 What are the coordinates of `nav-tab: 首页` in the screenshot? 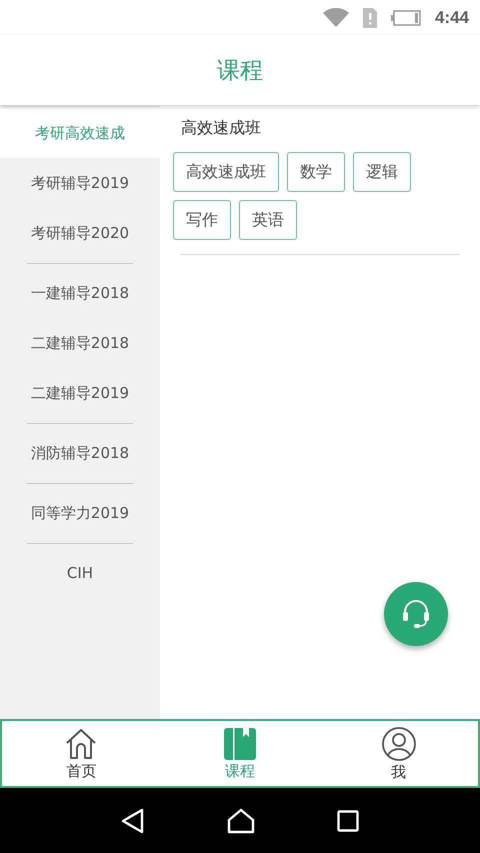 It's located at (81, 753).